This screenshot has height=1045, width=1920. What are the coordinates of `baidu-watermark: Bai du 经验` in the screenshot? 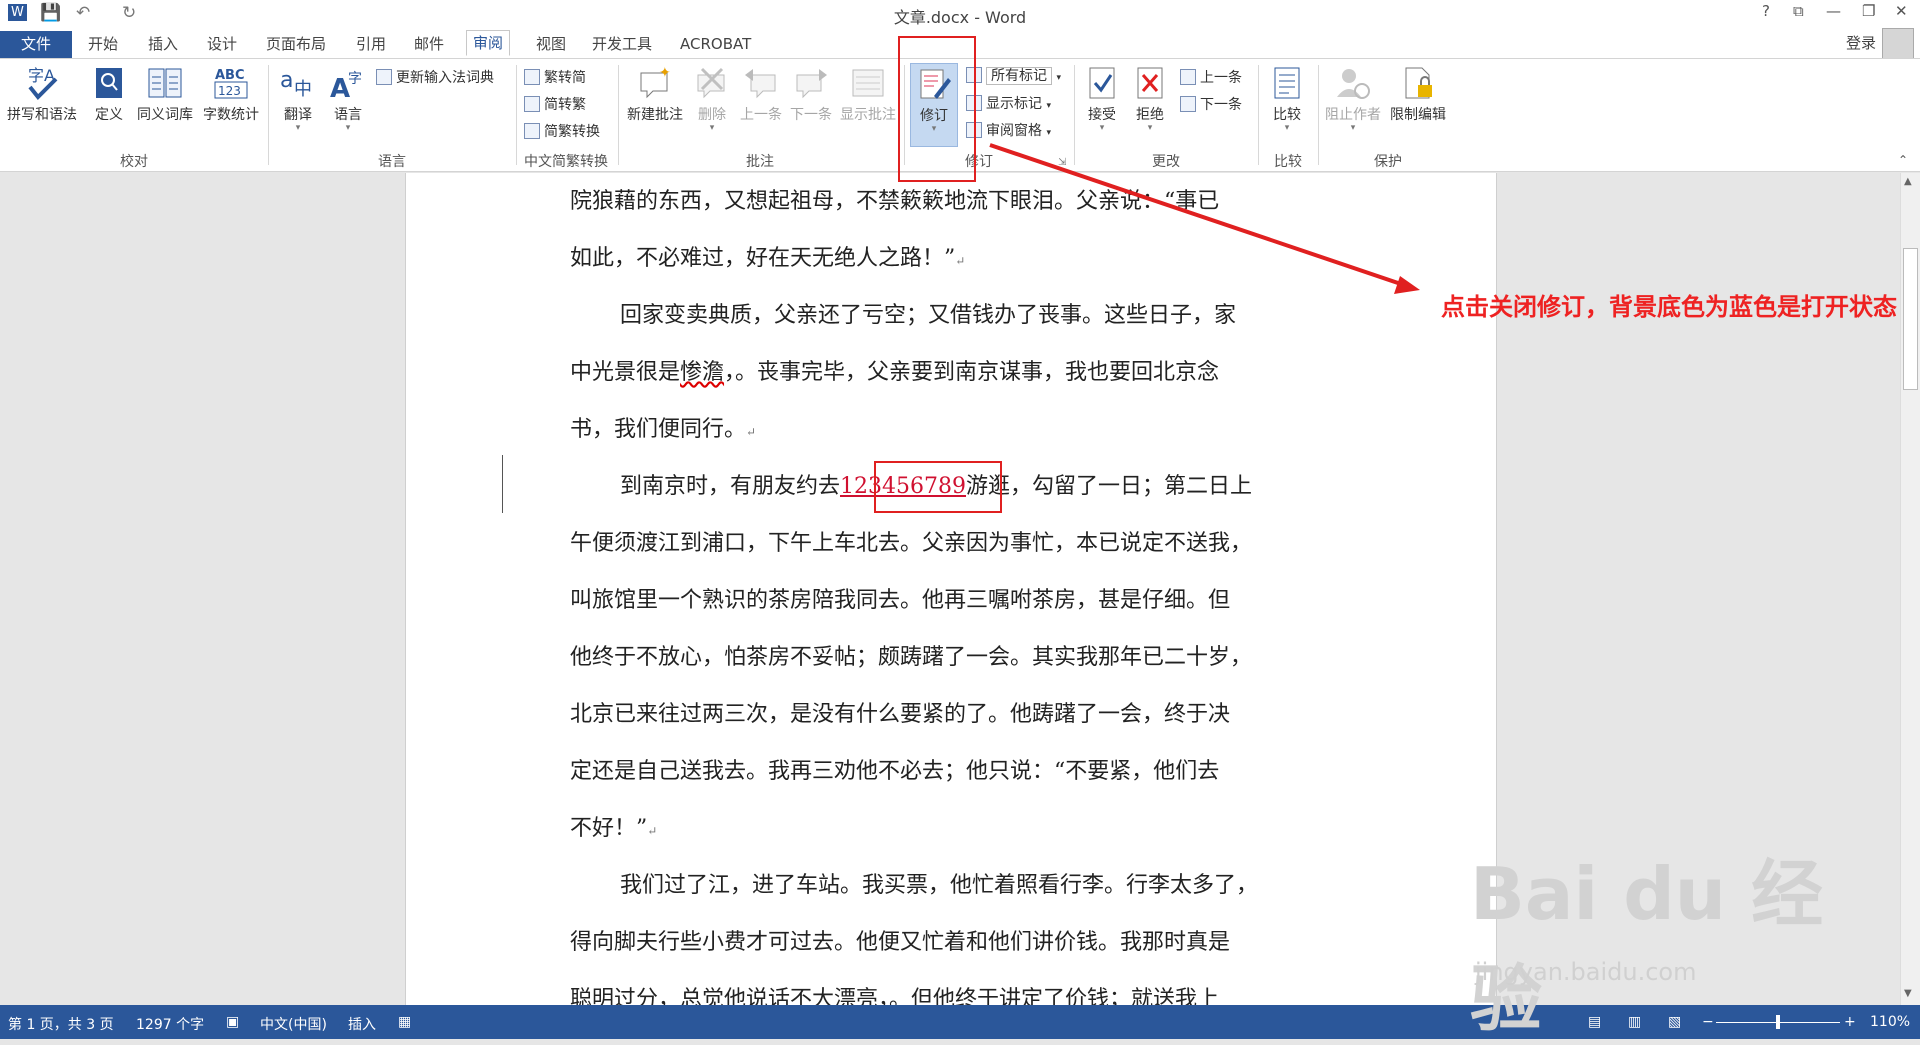 It's located at (1647, 946).